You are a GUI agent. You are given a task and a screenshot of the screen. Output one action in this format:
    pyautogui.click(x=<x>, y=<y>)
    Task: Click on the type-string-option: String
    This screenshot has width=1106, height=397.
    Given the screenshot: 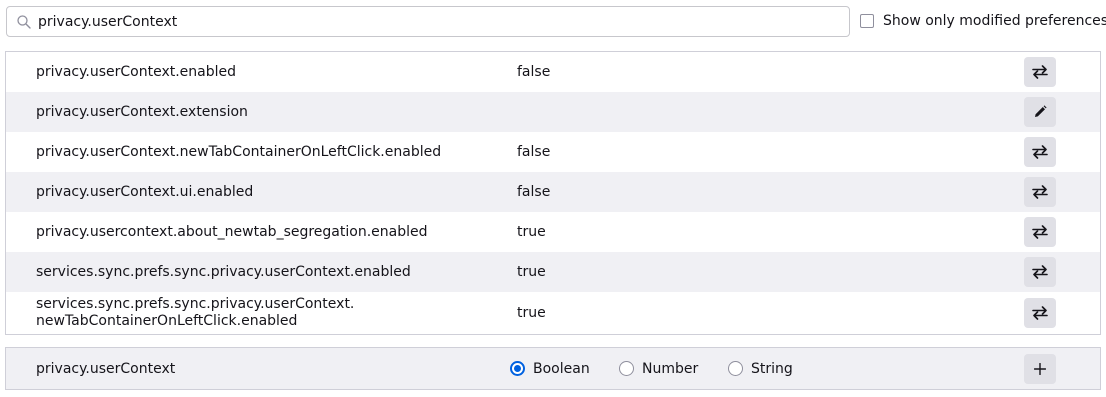 What is the action you would take?
    pyautogui.click(x=760, y=368)
    